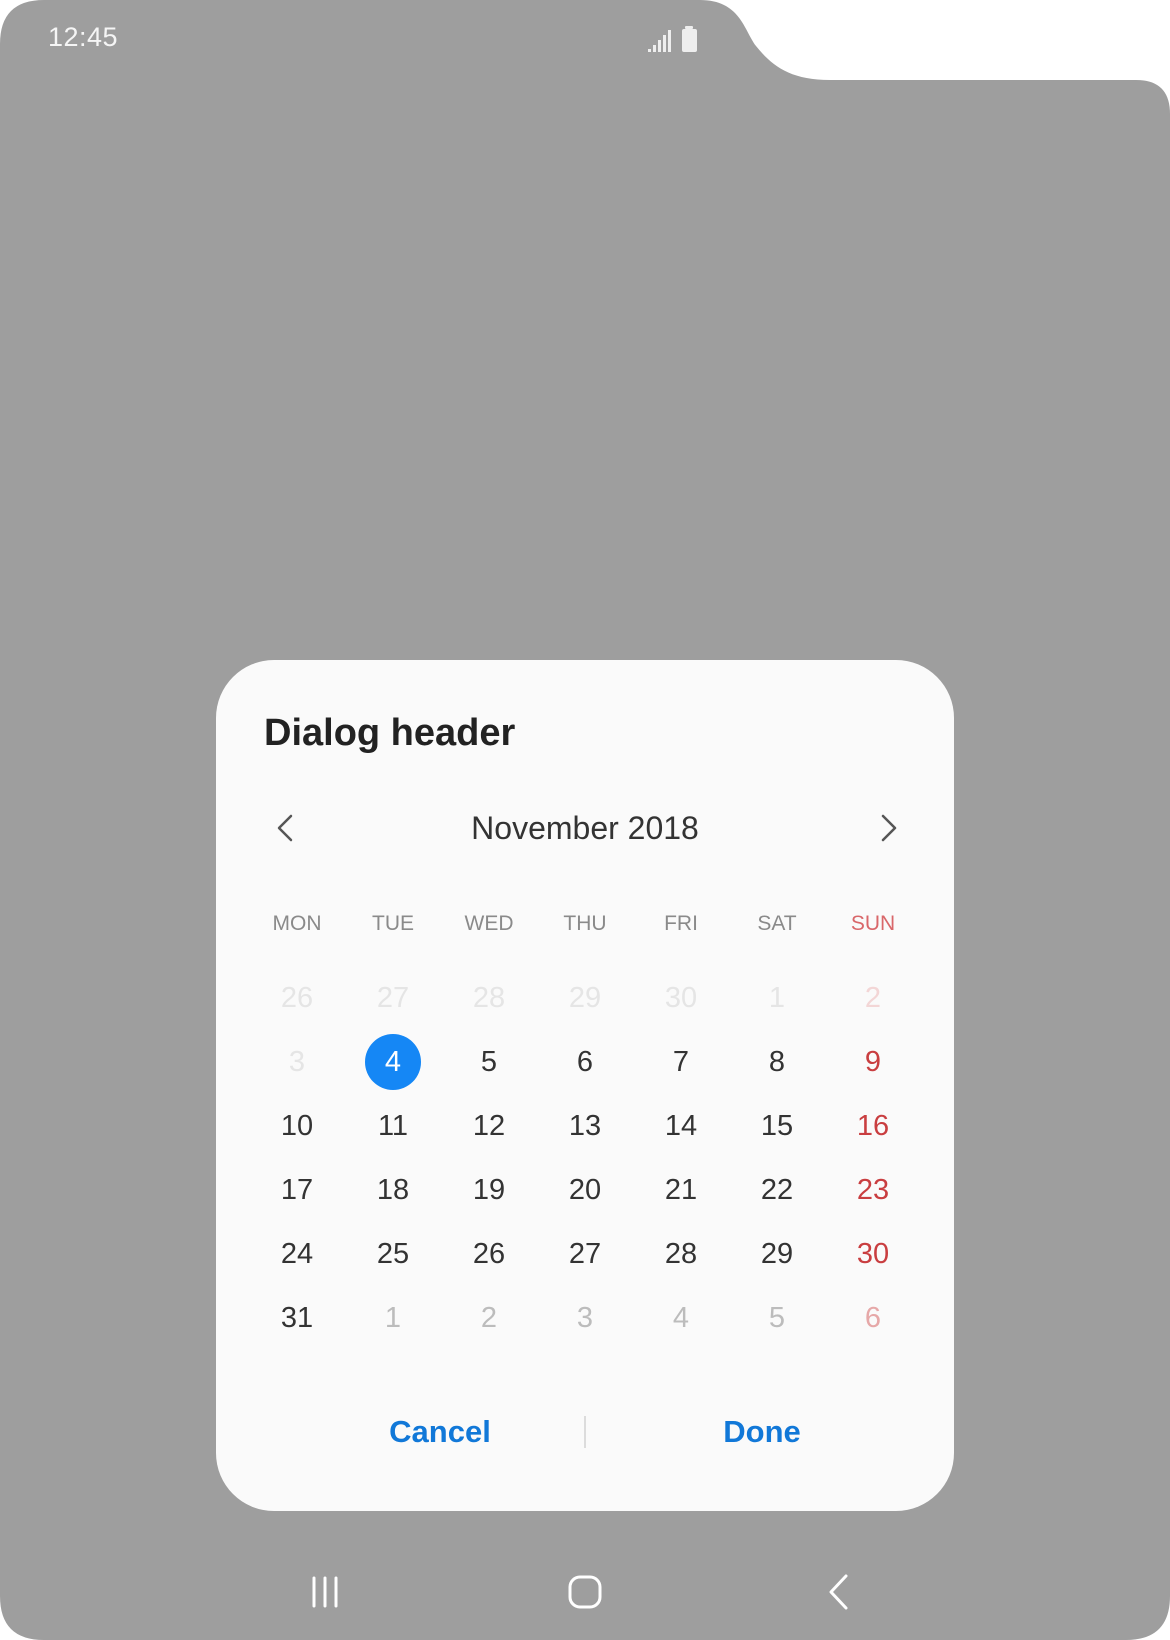  I want to click on calendar-day-number: 23, so click(873, 1189).